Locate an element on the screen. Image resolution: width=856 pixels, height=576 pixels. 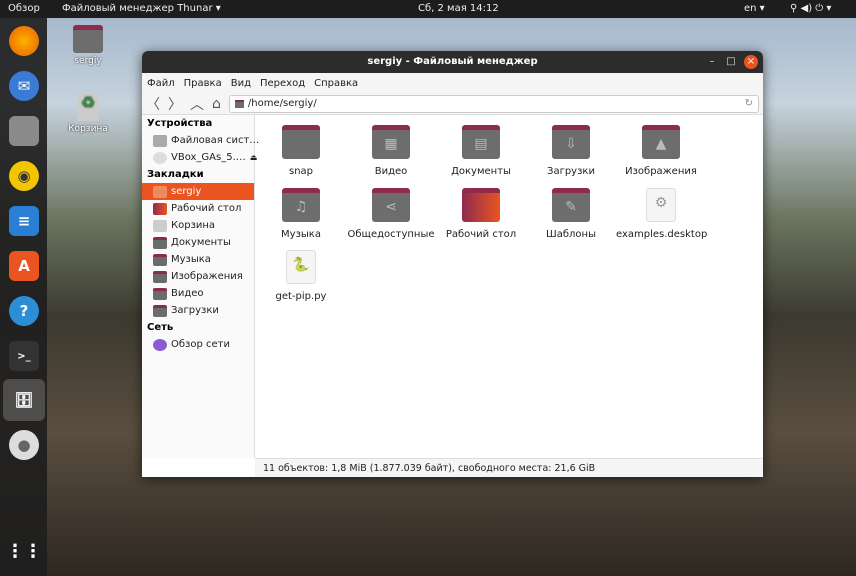
help-icon: ? is located at coordinates (24, 311).